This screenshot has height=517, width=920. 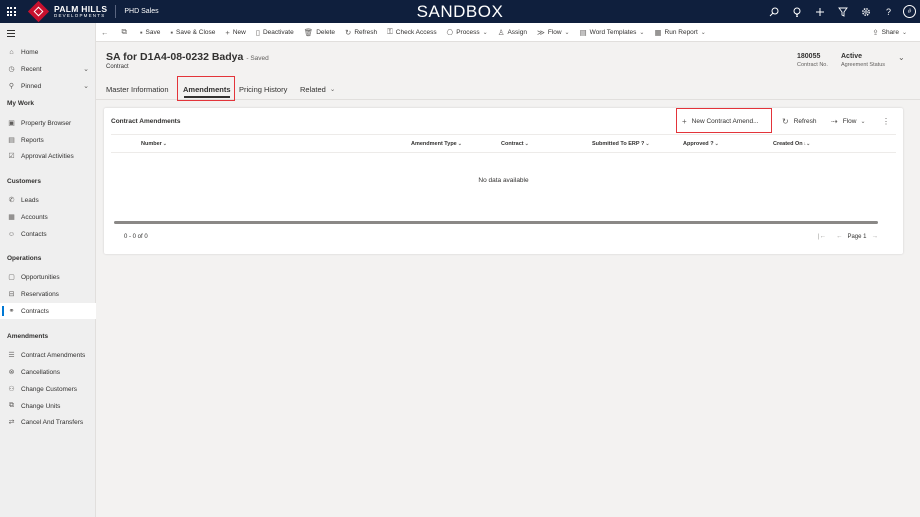 What do you see at coordinates (187, 57) in the screenshot?
I see `record-title: SA for D1A4-08-0232 Badya - Saved` at bounding box center [187, 57].